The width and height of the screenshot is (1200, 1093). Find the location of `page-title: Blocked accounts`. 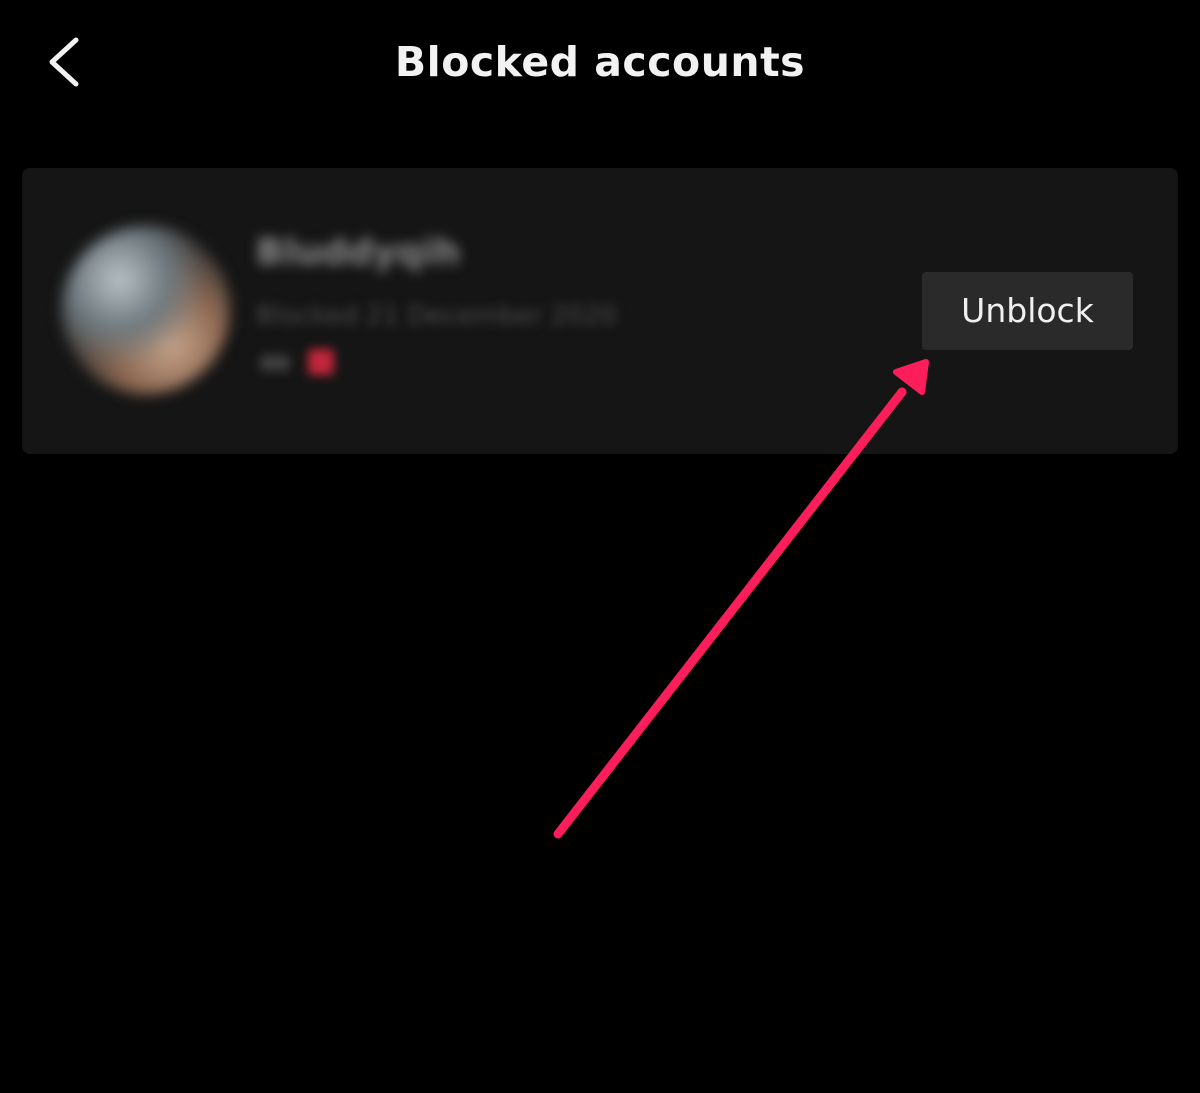

page-title: Blocked accounts is located at coordinates (600, 62).